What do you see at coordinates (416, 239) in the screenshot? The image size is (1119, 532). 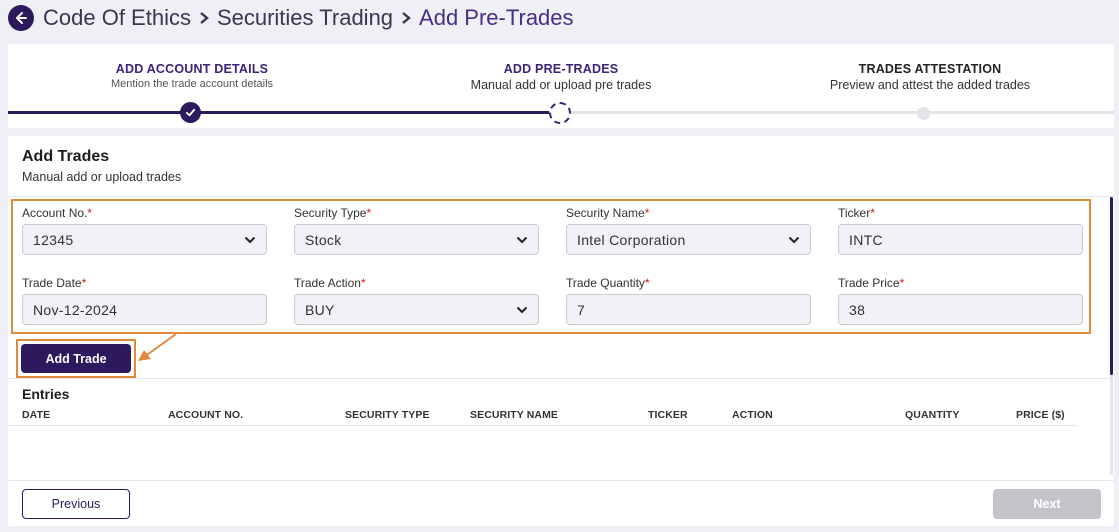 I see `security-type-select: Stock` at bounding box center [416, 239].